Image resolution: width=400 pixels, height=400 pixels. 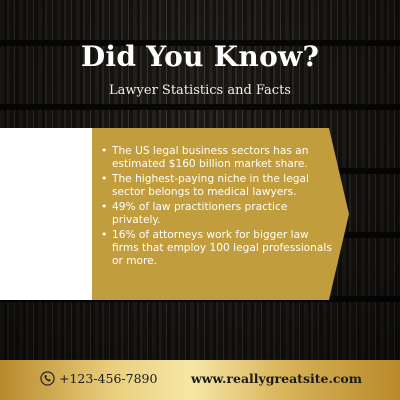 I want to click on page-subtitle: Lawyer Statistics and Facts, so click(x=200, y=90).